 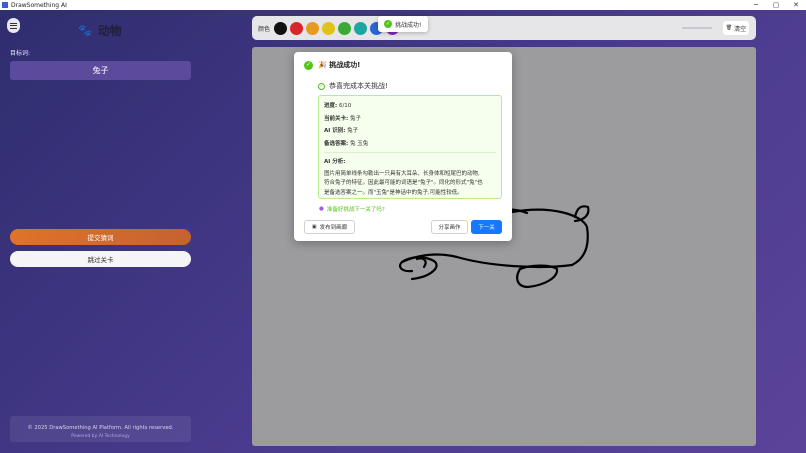 What do you see at coordinates (109, 31) in the screenshot?
I see `category-title: 动物` at bounding box center [109, 31].